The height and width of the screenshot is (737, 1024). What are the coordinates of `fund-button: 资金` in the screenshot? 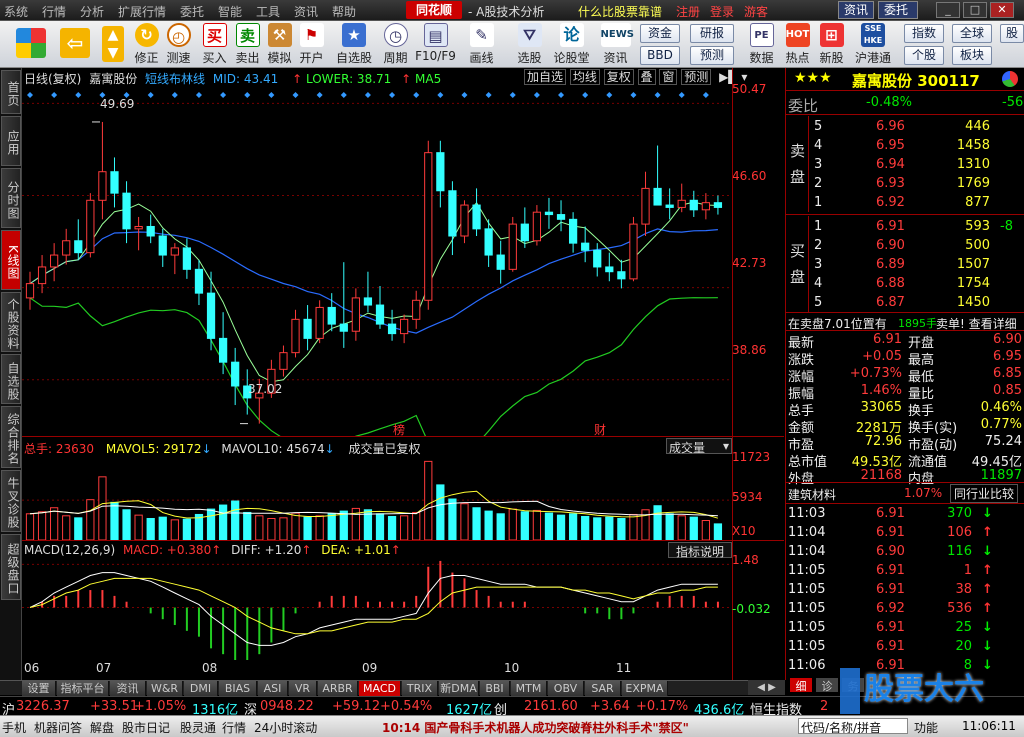 It's located at (660, 33).